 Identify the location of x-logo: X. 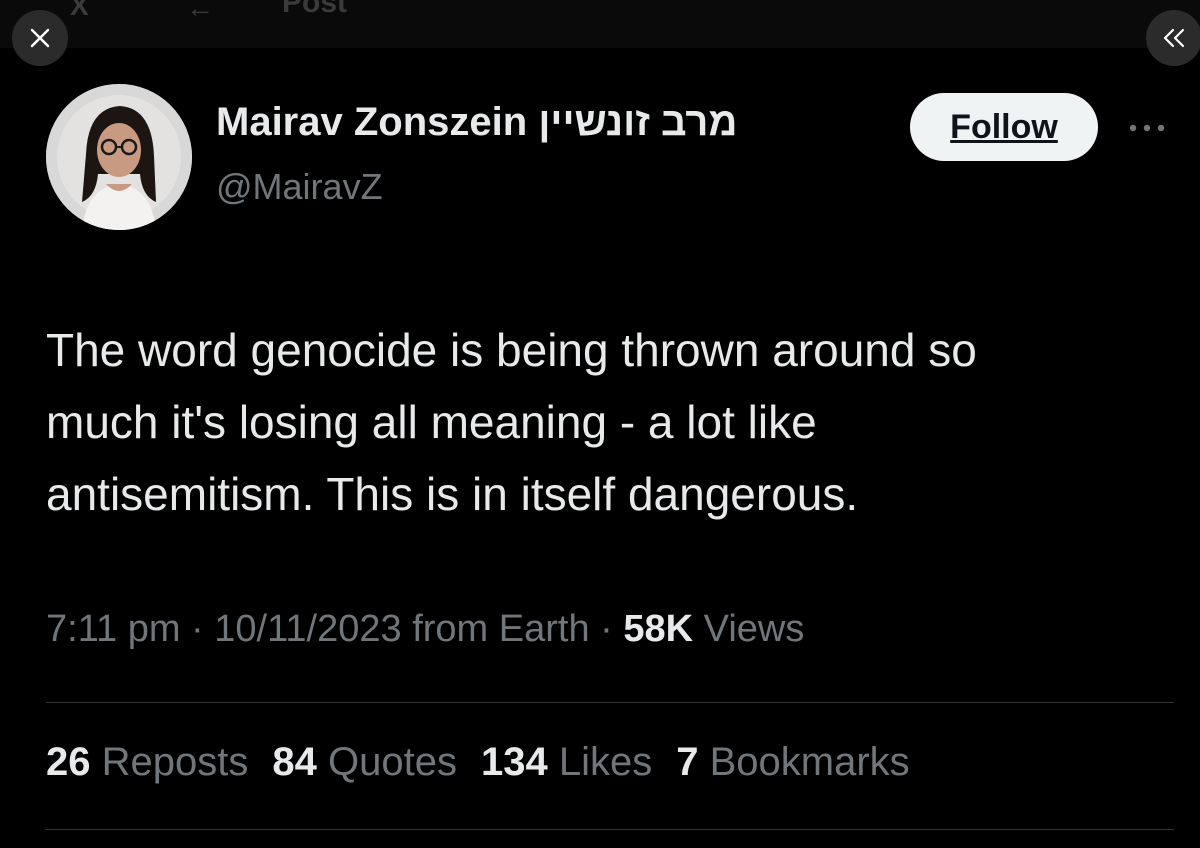
(79, 11).